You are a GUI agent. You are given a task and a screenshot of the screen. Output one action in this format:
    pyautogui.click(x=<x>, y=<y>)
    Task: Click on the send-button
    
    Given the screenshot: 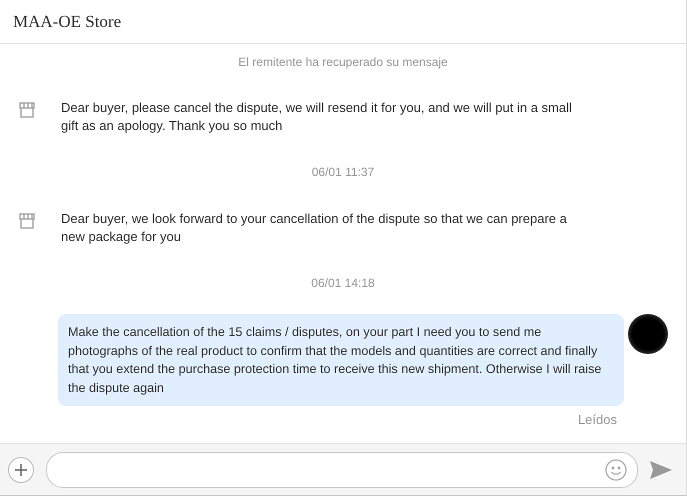 What is the action you would take?
    pyautogui.click(x=661, y=469)
    